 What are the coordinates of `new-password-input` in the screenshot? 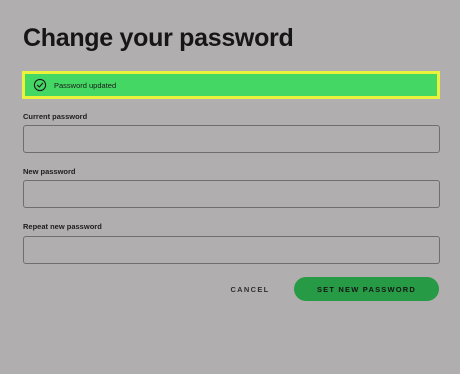 It's located at (231, 194).